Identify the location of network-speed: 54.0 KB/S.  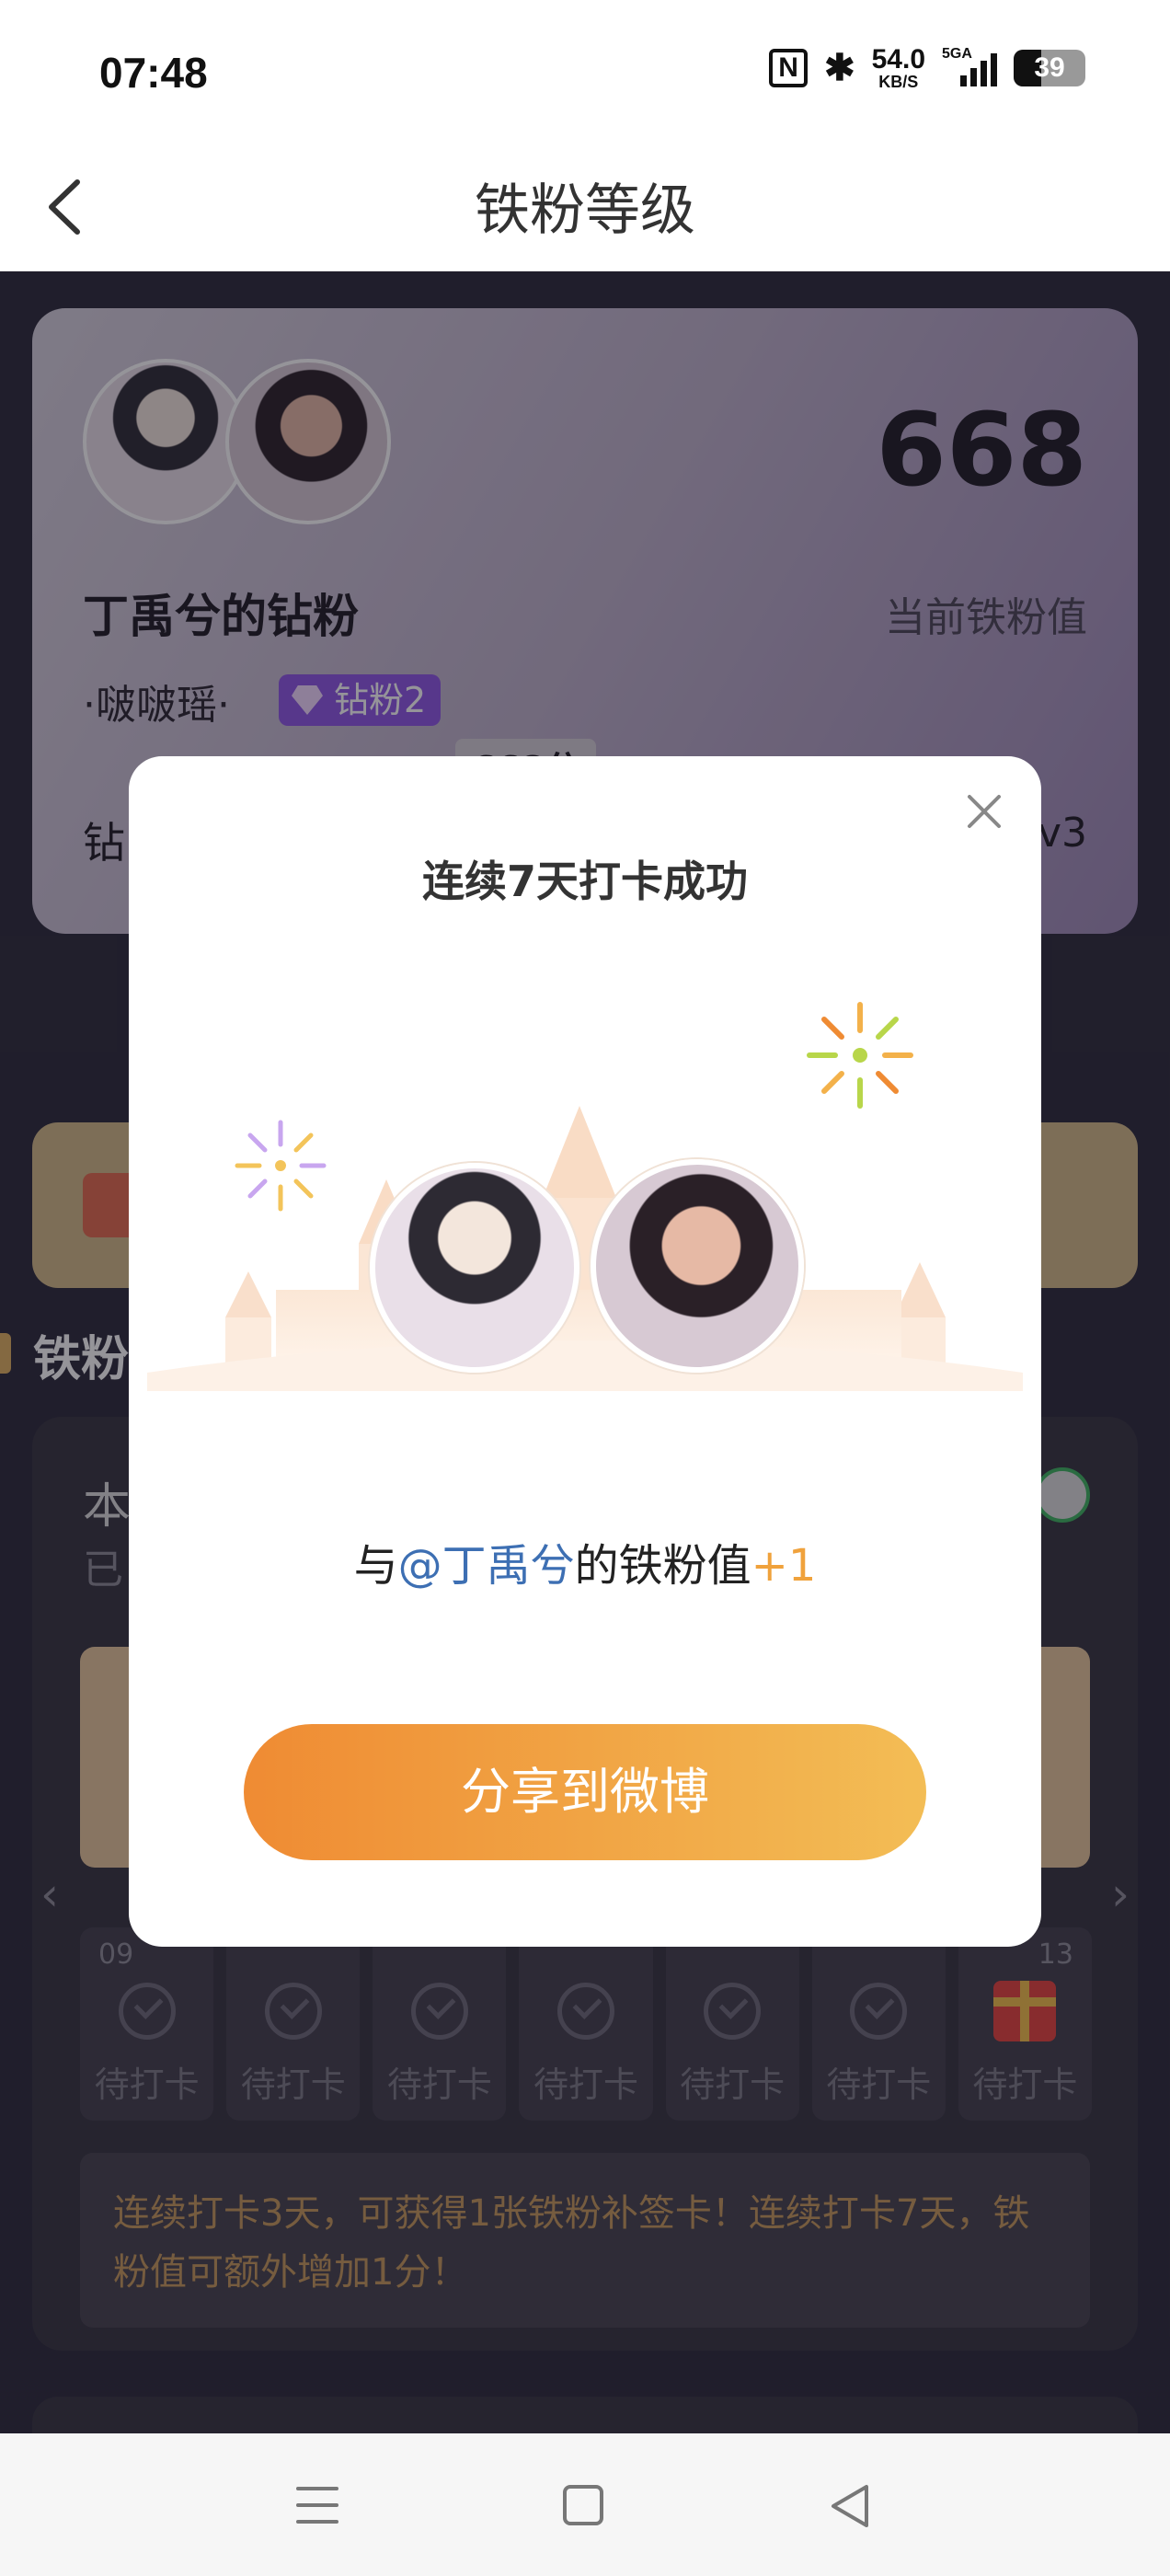
(898, 67).